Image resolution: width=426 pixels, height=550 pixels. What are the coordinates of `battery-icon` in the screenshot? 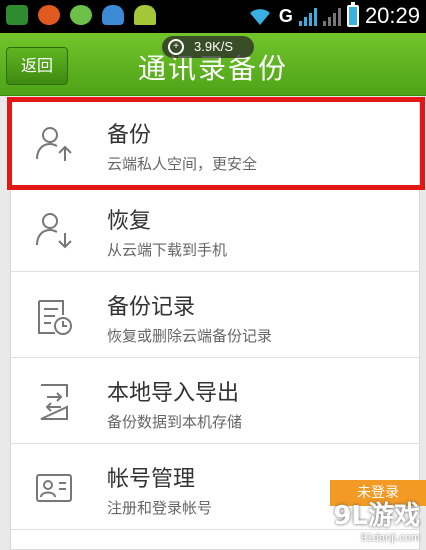 It's located at (352, 14).